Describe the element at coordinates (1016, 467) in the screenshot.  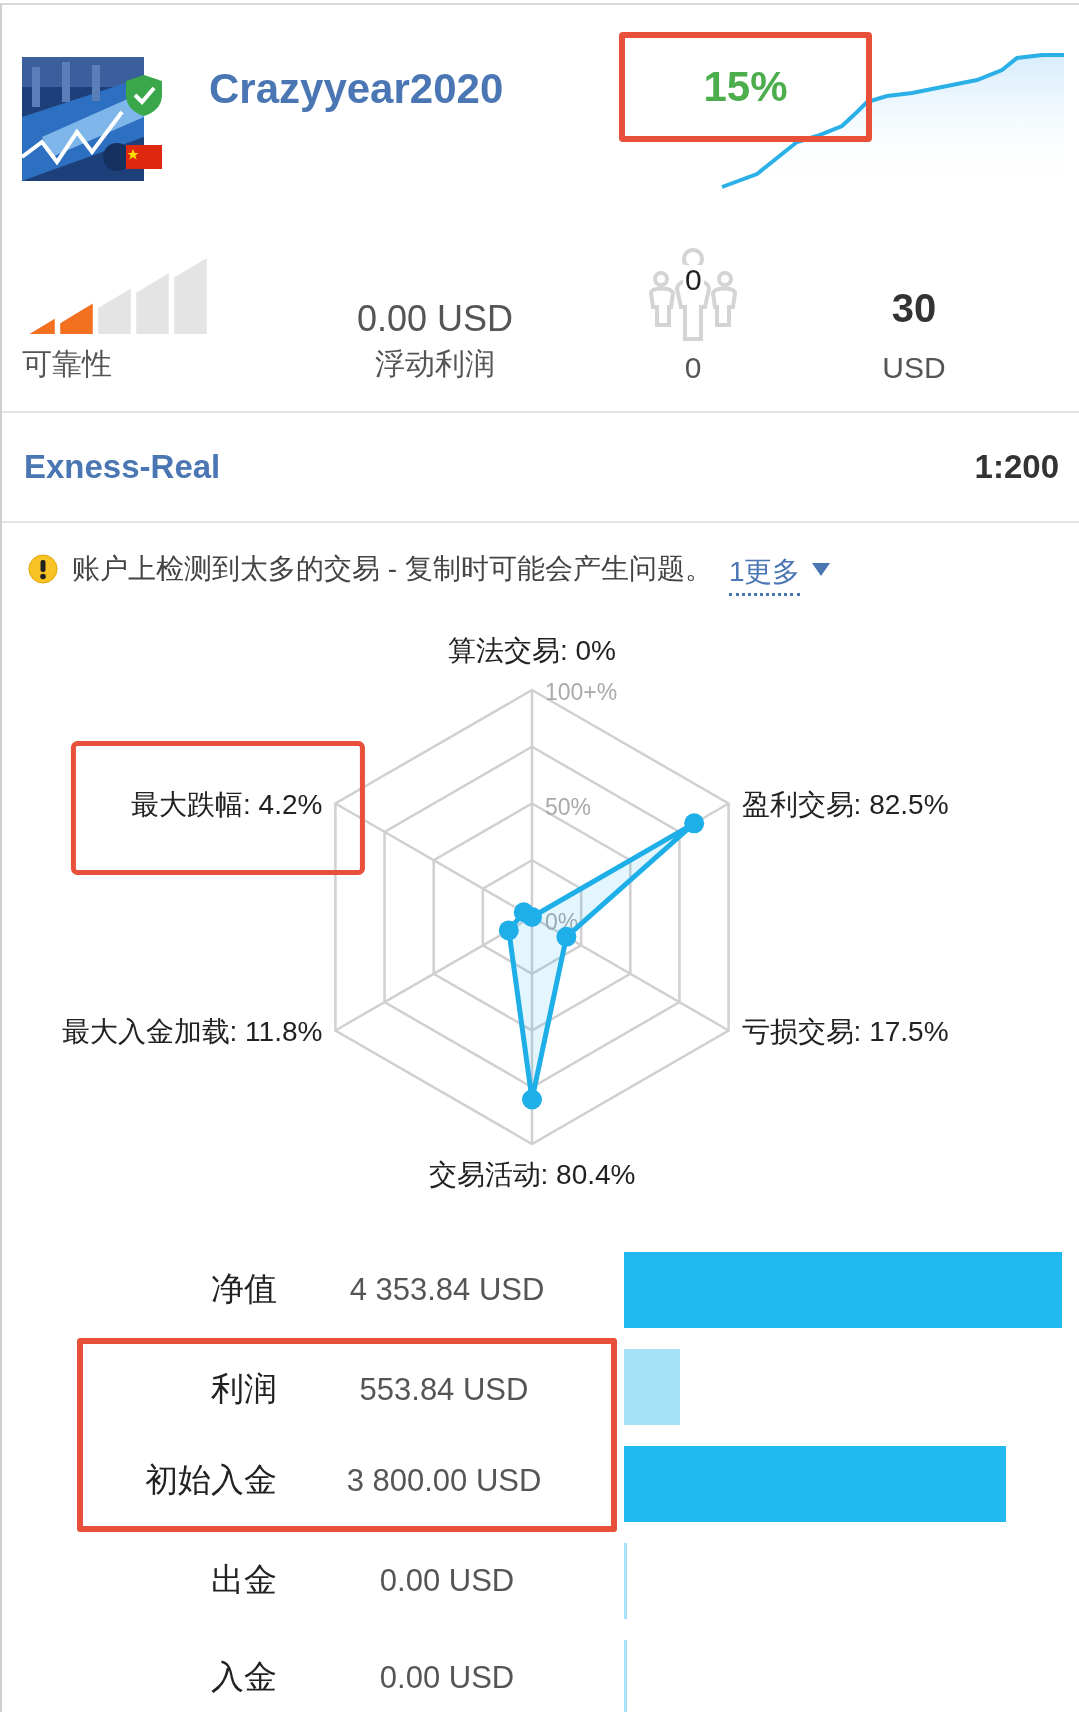
I see `leverage-value: 1:200` at that location.